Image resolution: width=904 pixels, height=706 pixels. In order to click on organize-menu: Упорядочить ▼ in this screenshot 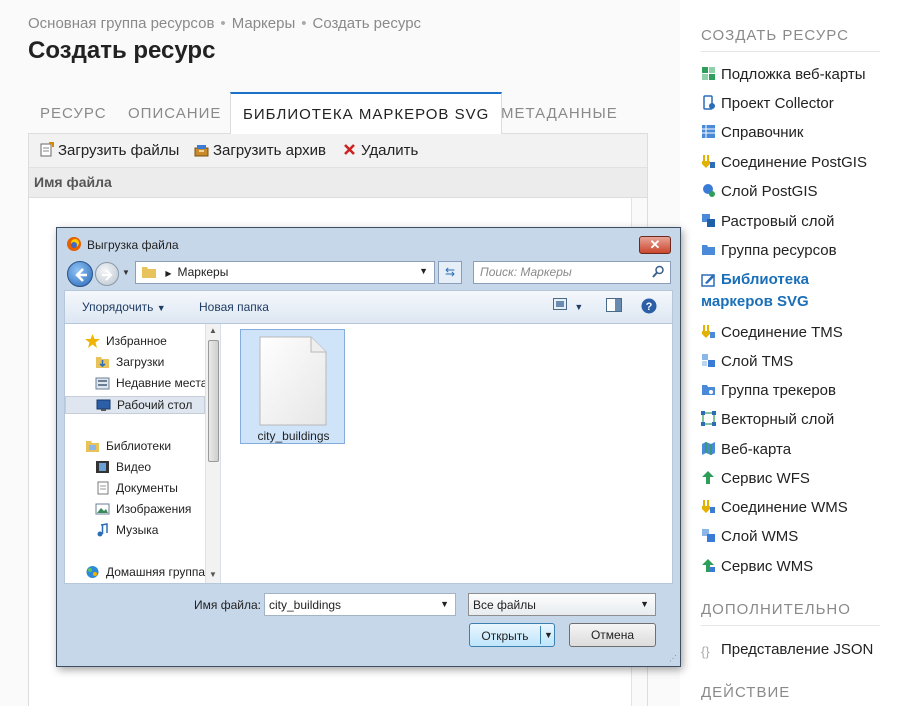, I will do `click(124, 307)`.